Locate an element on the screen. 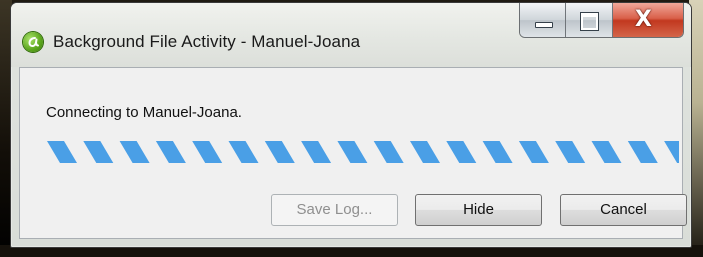 The width and height of the screenshot is (703, 257). status-message: Connecting to Manuel-Joana. is located at coordinates (144, 112).